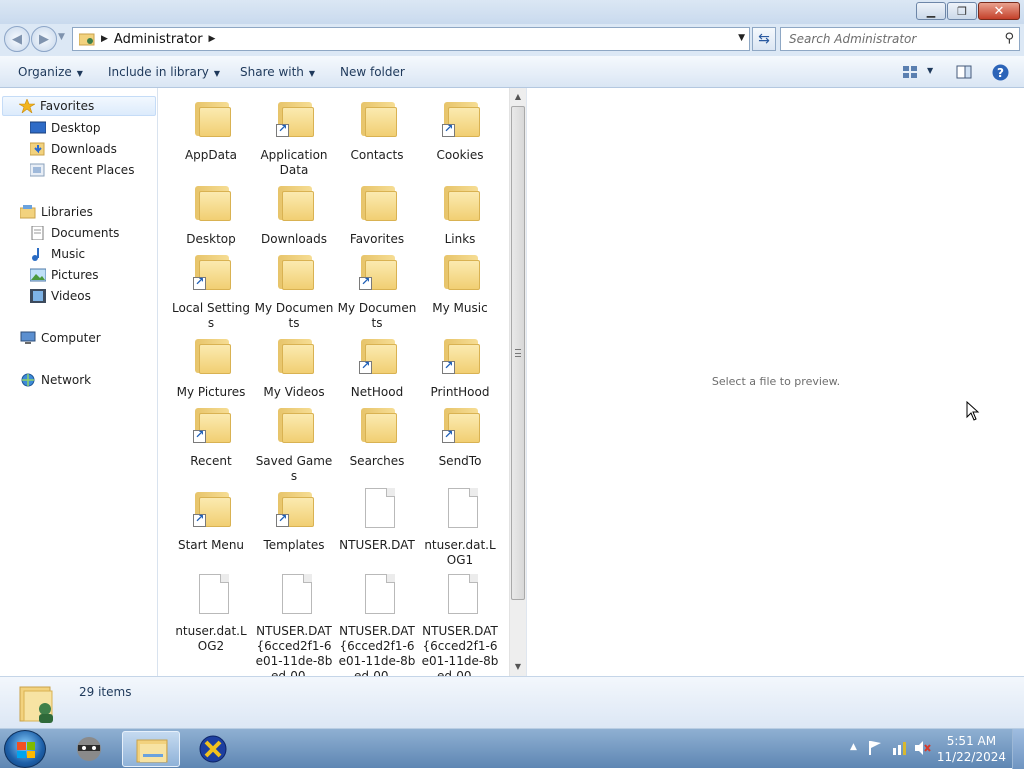 This screenshot has height=771, width=1024. Describe the element at coordinates (377, 440) in the screenshot. I see `file-item-searches: Searches` at that location.